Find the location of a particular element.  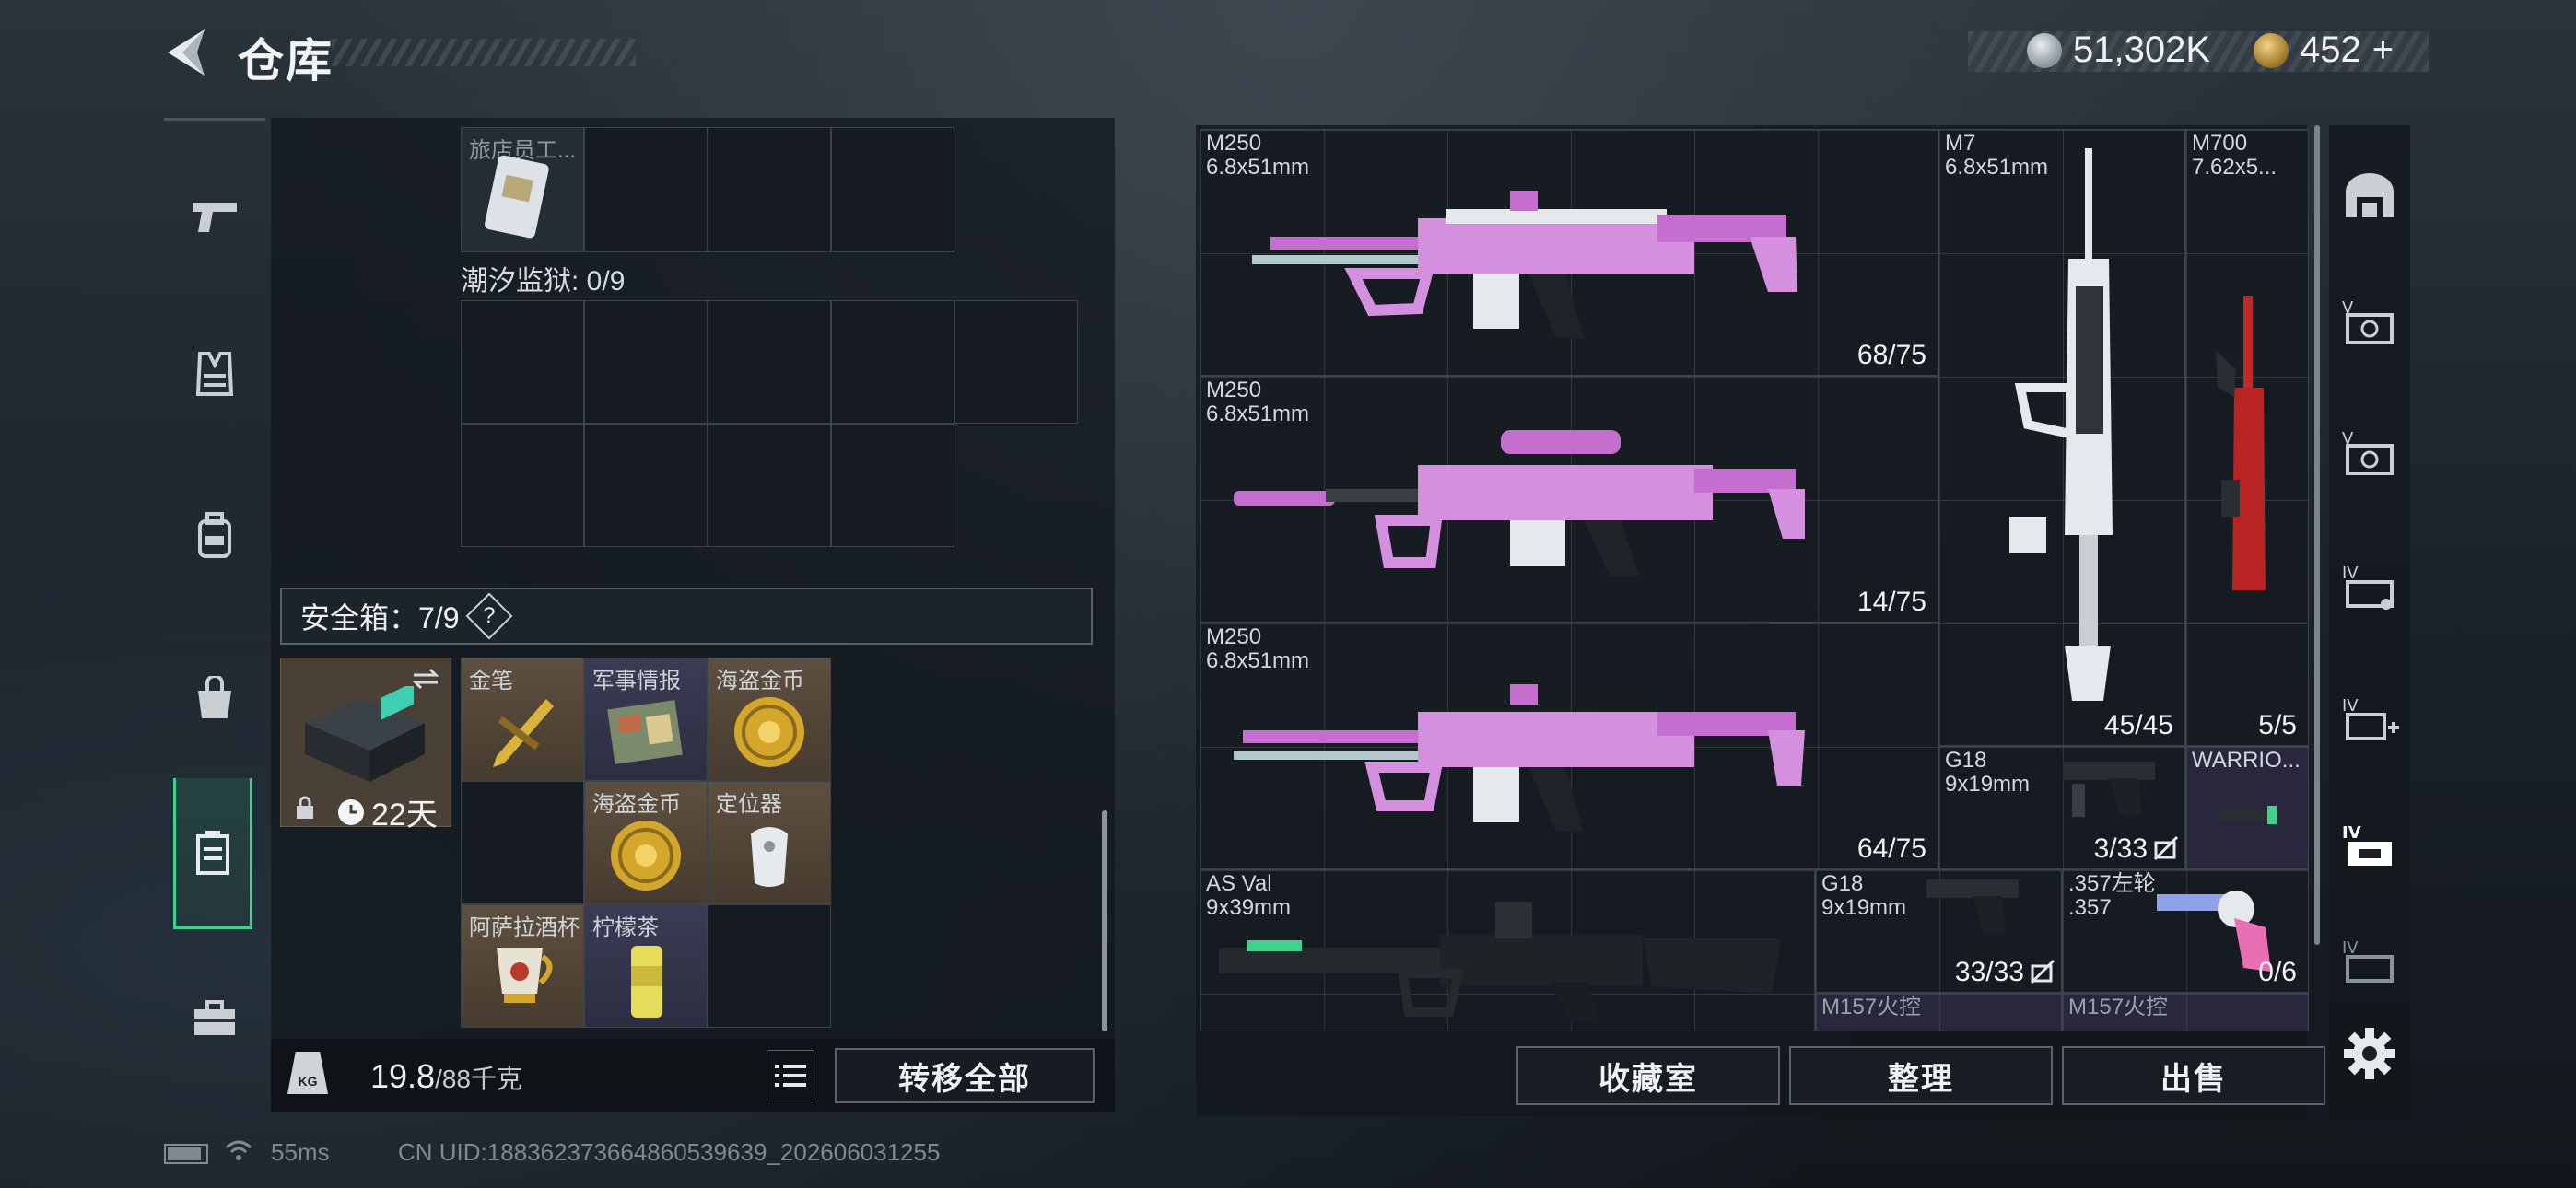

safebox-capacity: 安全箱：7/9 is located at coordinates (380, 618).